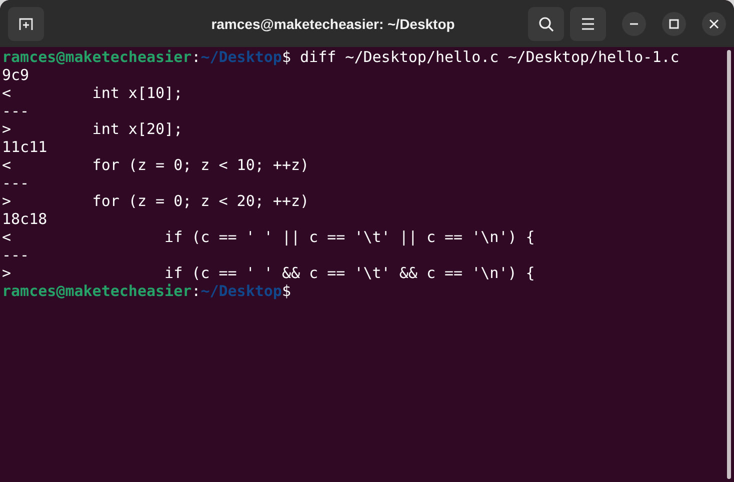 Image resolution: width=734 pixels, height=482 pixels. What do you see at coordinates (269, 273) in the screenshot?
I see `output-line: > if (c == ' ' && c == '\t' && c == '\n') {` at bounding box center [269, 273].